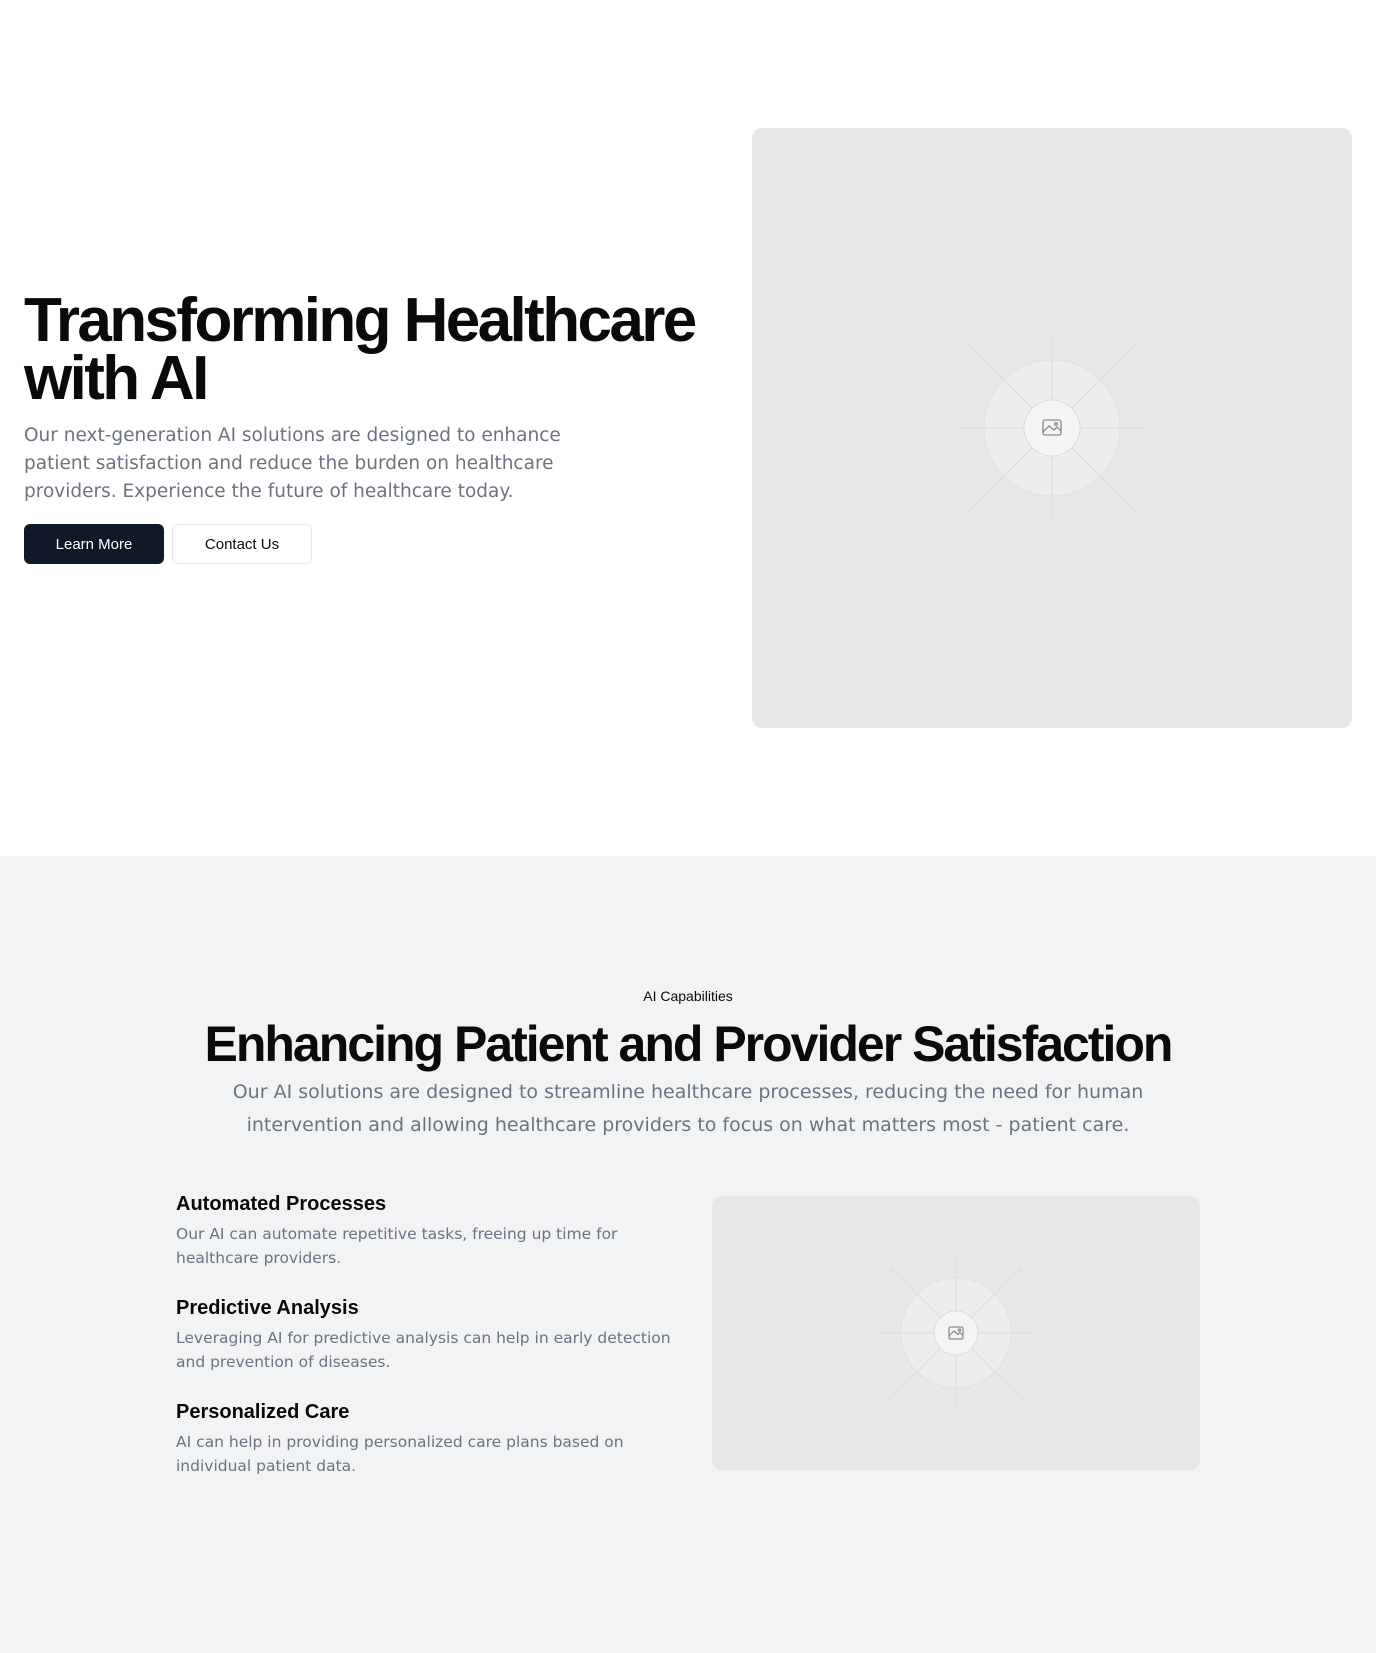 The width and height of the screenshot is (1376, 1653). I want to click on hero-title: Transforming Healthcare with AI, so click(364, 350).